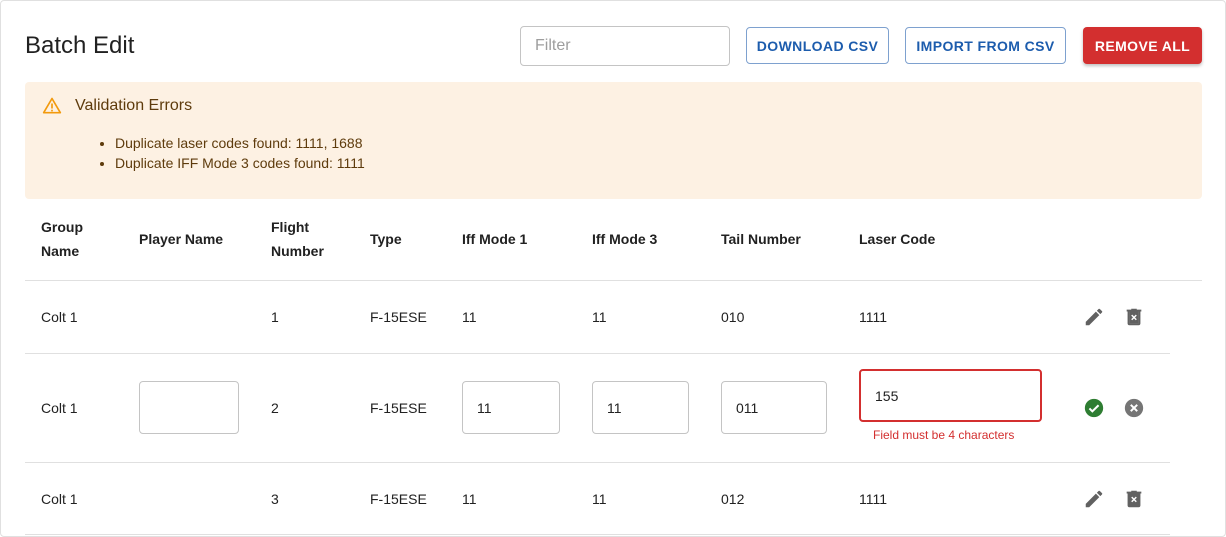 Image resolution: width=1226 pixels, height=537 pixels. I want to click on cell-flight-number: 2, so click(275, 408).